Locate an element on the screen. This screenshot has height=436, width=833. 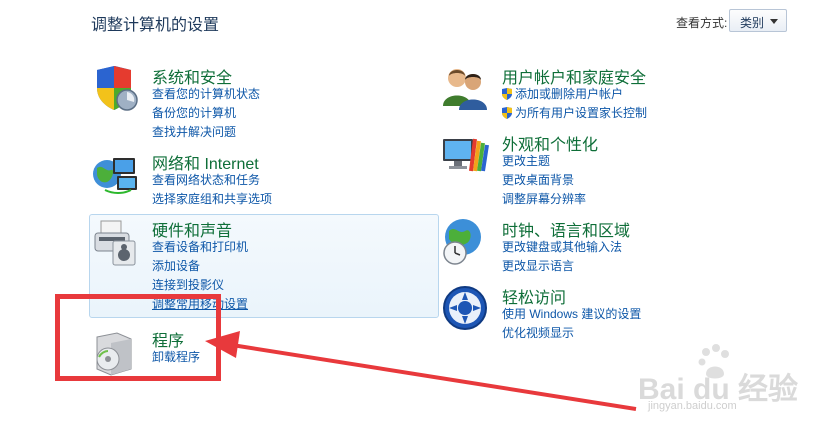
watermark: Bai du 经验 jingyan.baidu.com is located at coordinates (733, 380).